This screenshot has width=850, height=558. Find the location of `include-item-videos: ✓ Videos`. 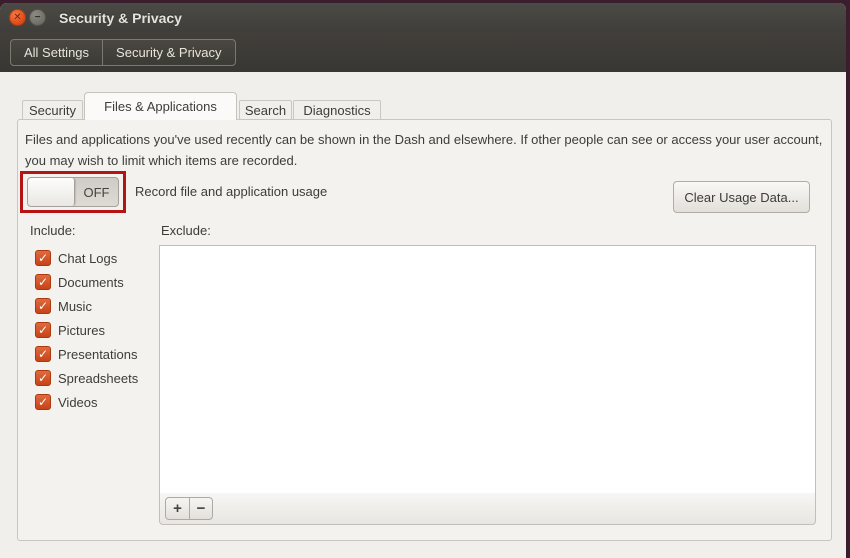

include-item-videos: ✓ Videos is located at coordinates (86, 402).